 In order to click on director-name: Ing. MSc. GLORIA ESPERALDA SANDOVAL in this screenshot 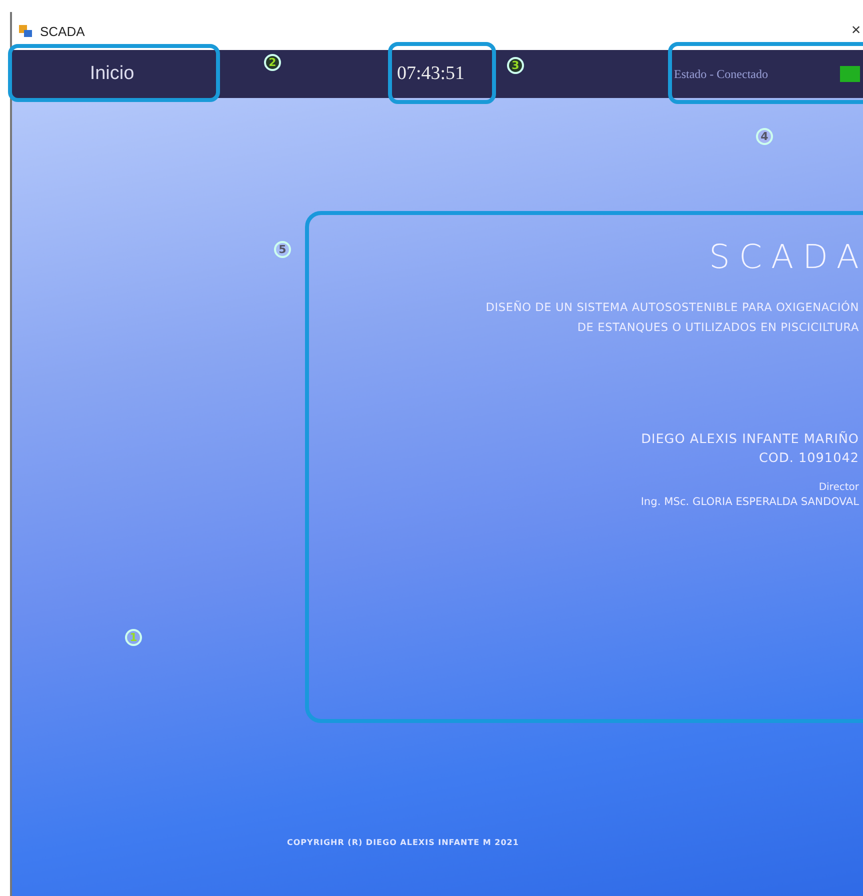, I will do `click(749, 502)`.